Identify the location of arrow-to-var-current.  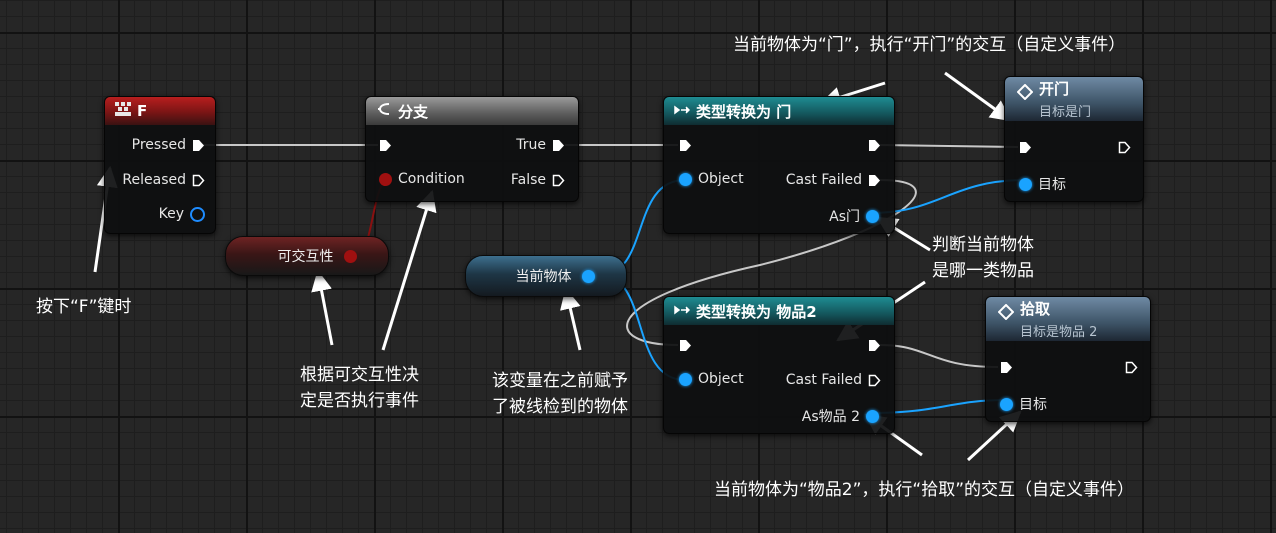
(571, 319).